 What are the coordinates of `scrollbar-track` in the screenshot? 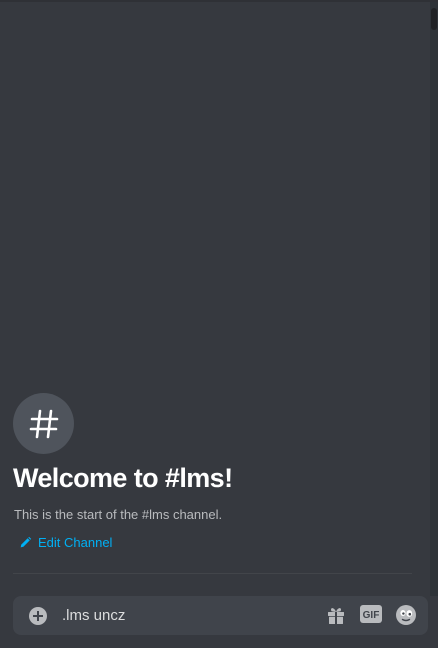 It's located at (434, 299).